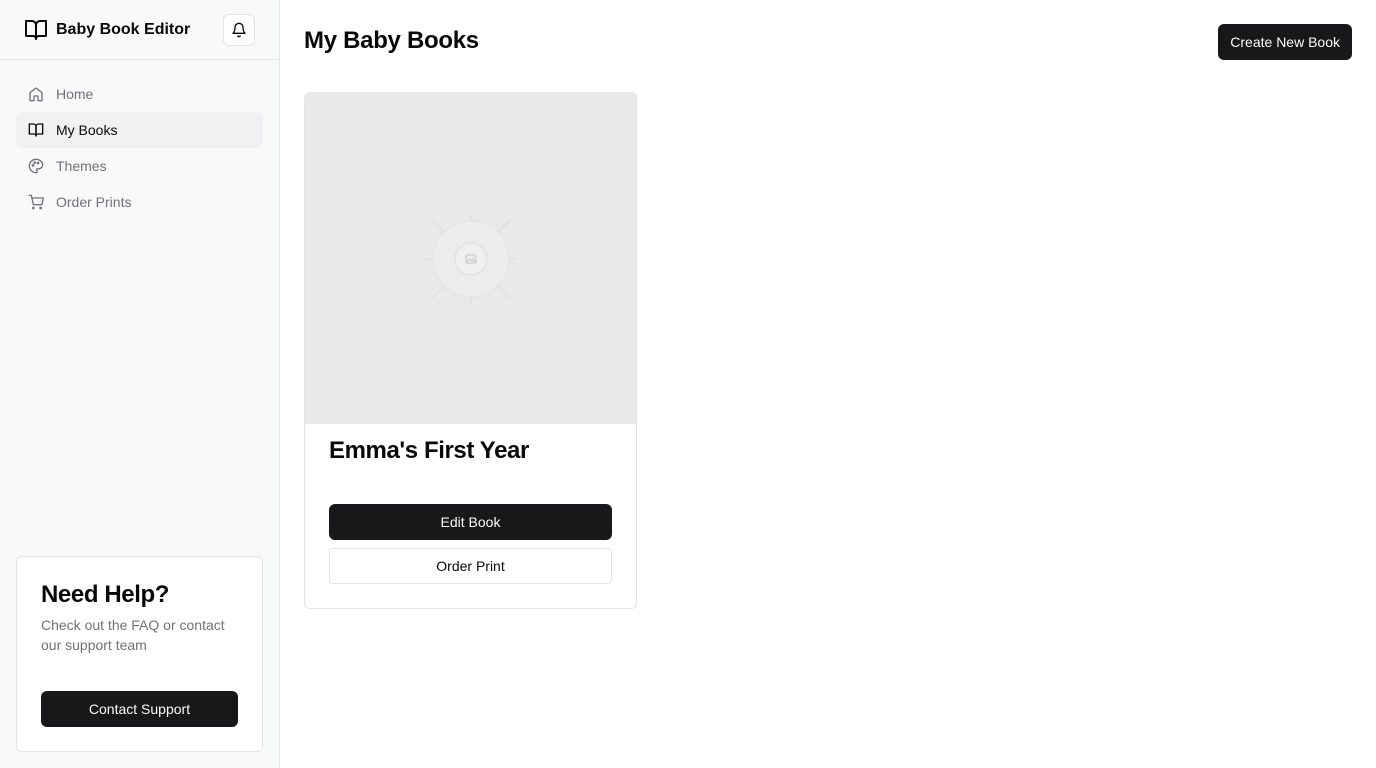 The image size is (1376, 768). I want to click on bell-icon, so click(239, 30).